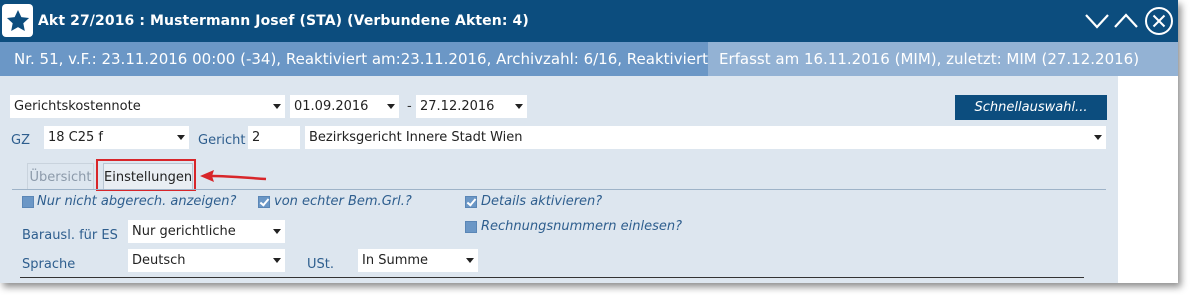 This screenshot has height=295, width=1193. I want to click on date-from-select: 01.09.2016, so click(344, 106).